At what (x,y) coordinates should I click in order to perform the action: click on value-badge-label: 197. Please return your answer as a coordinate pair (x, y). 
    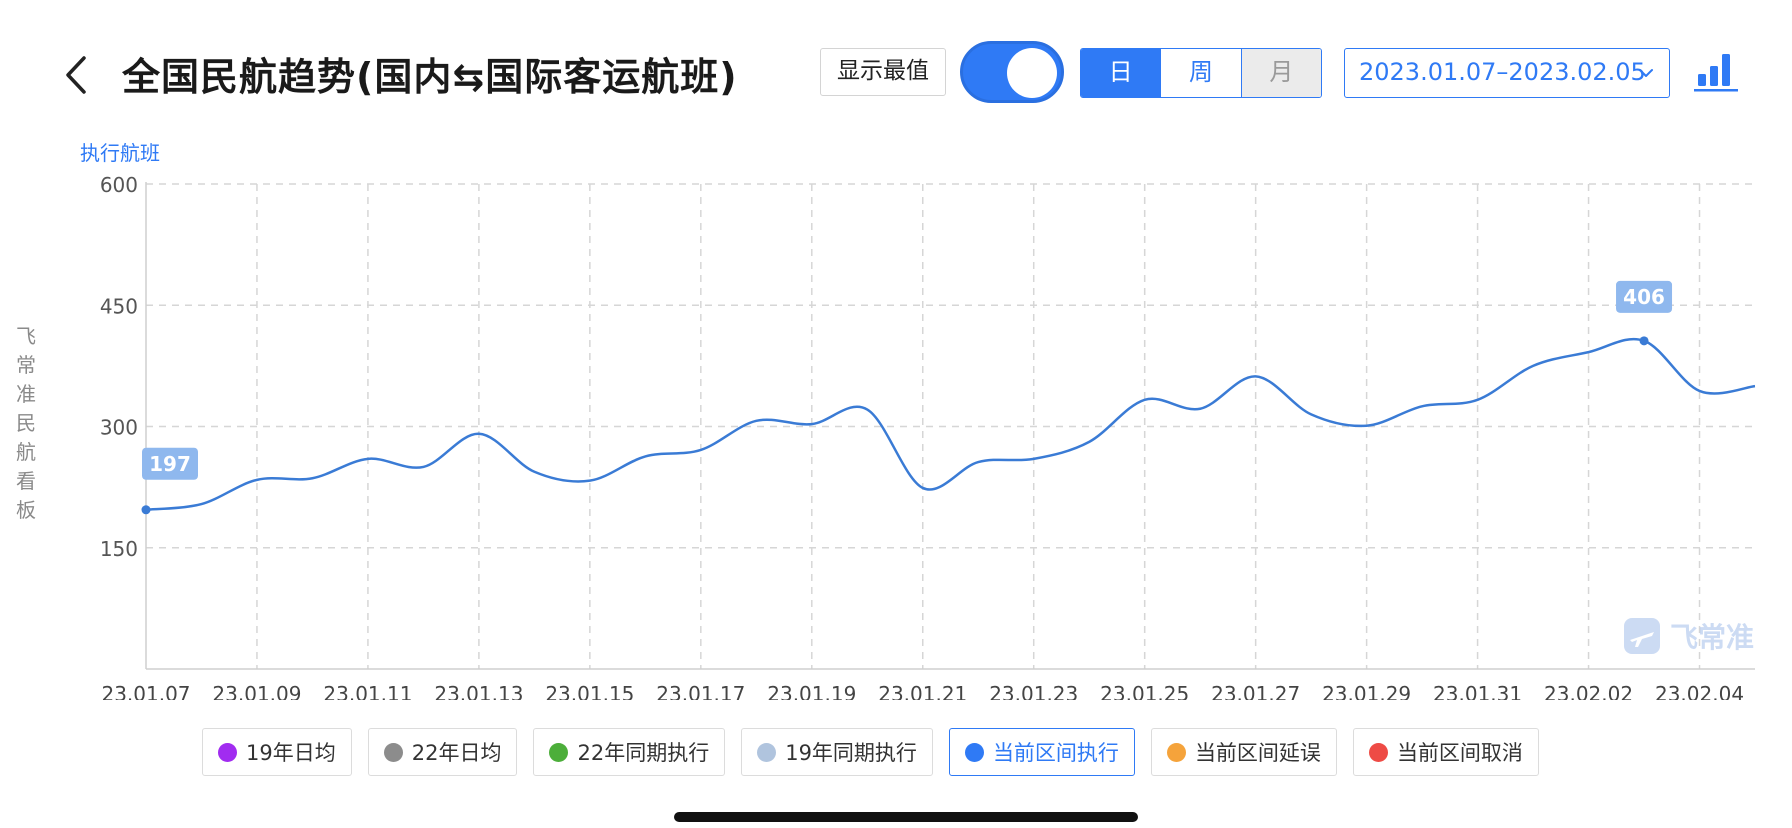
    Looking at the image, I should click on (170, 464).